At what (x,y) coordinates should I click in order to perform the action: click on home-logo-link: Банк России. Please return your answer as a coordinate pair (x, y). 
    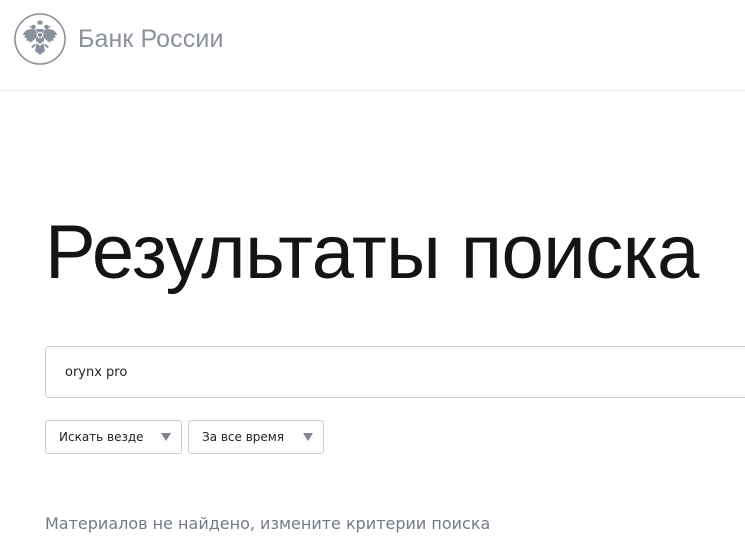
    Looking at the image, I should click on (119, 39).